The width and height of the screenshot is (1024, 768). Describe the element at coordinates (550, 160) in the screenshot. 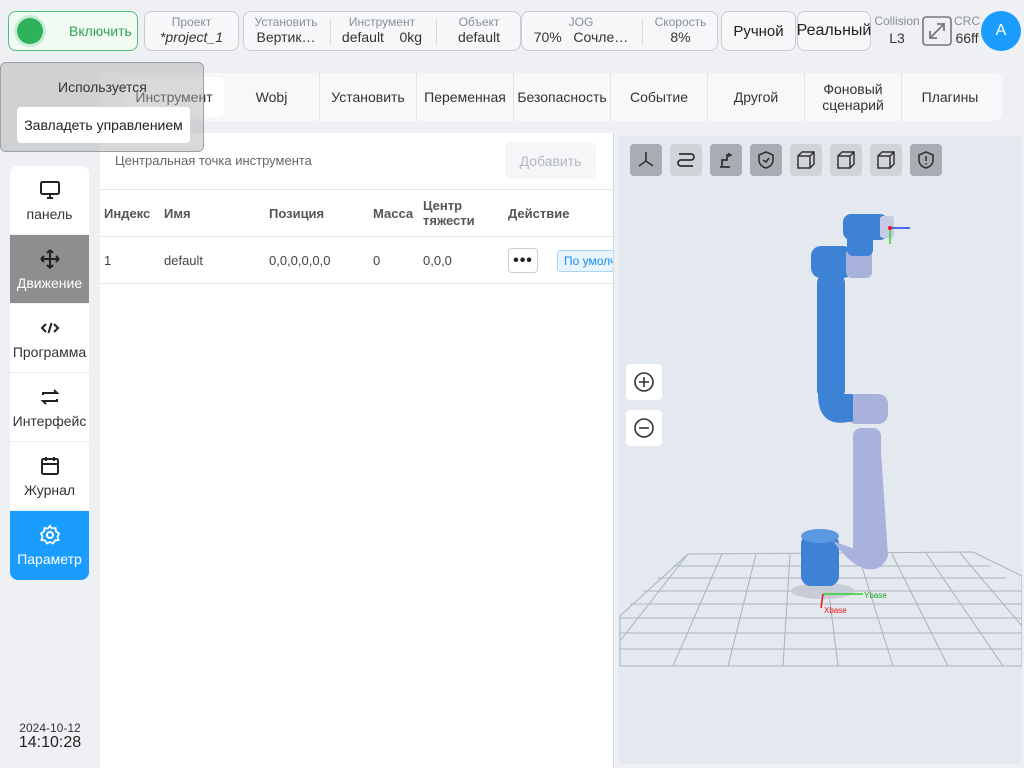

I see `add-button: Добавить` at that location.